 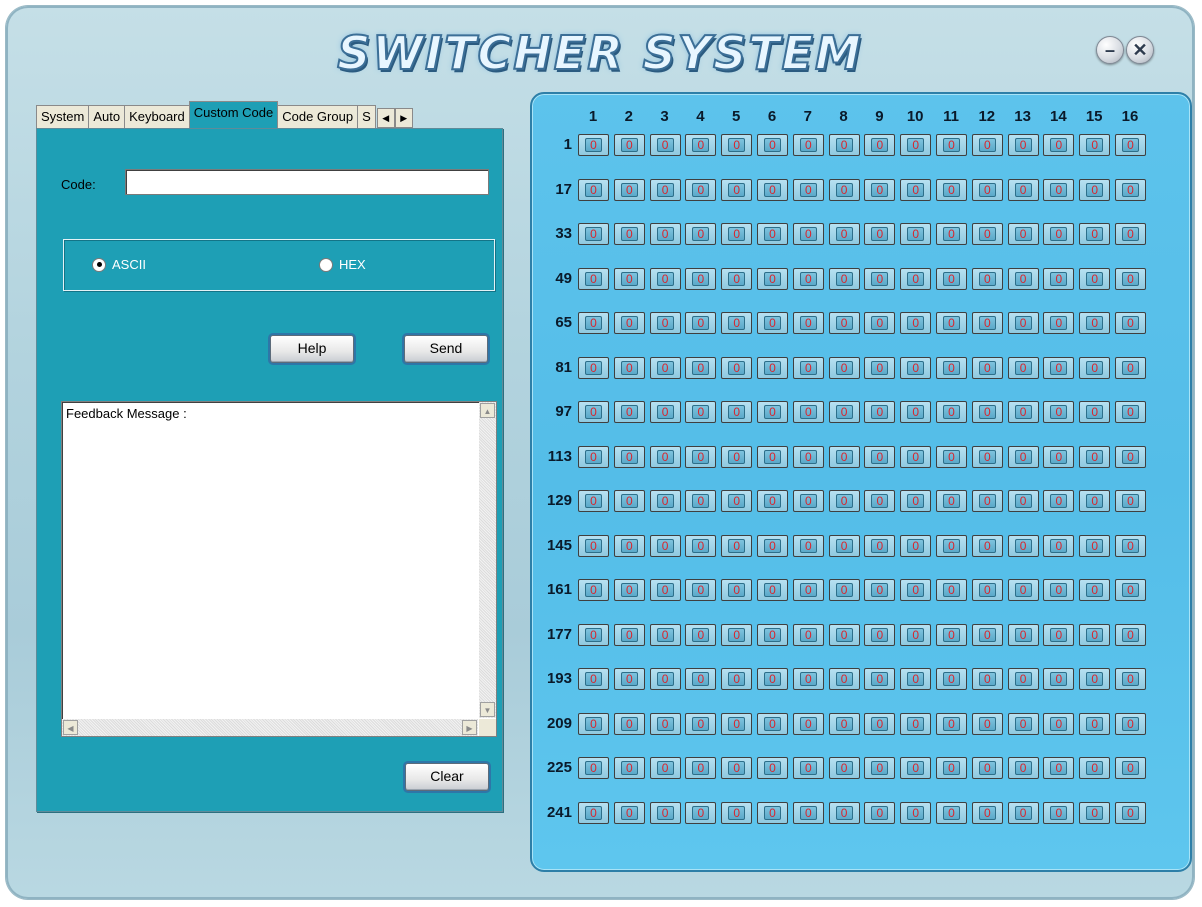 What do you see at coordinates (70, 727) in the screenshot?
I see `scroll-left-icon: ◀` at bounding box center [70, 727].